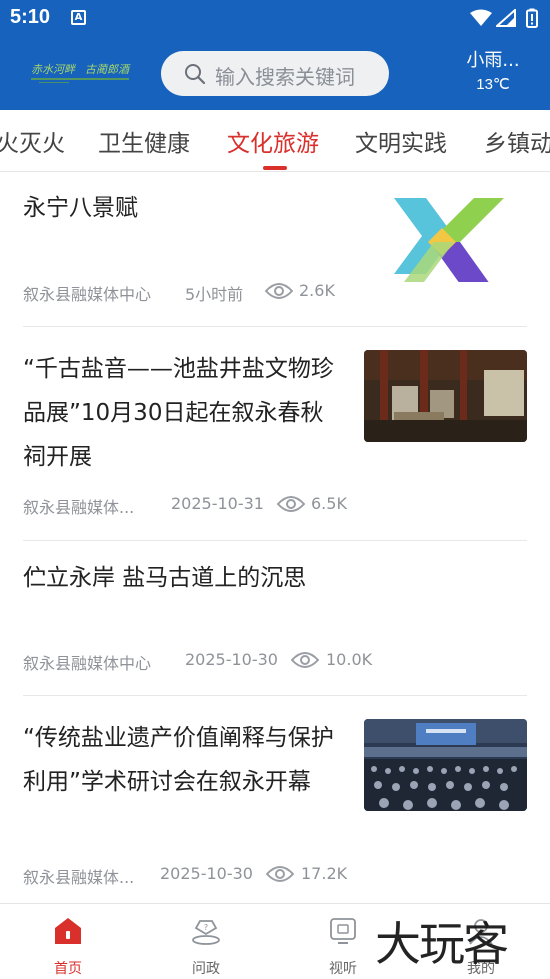 The image size is (550, 979). I want to click on tab-civilization: 文明实践, so click(401, 141).